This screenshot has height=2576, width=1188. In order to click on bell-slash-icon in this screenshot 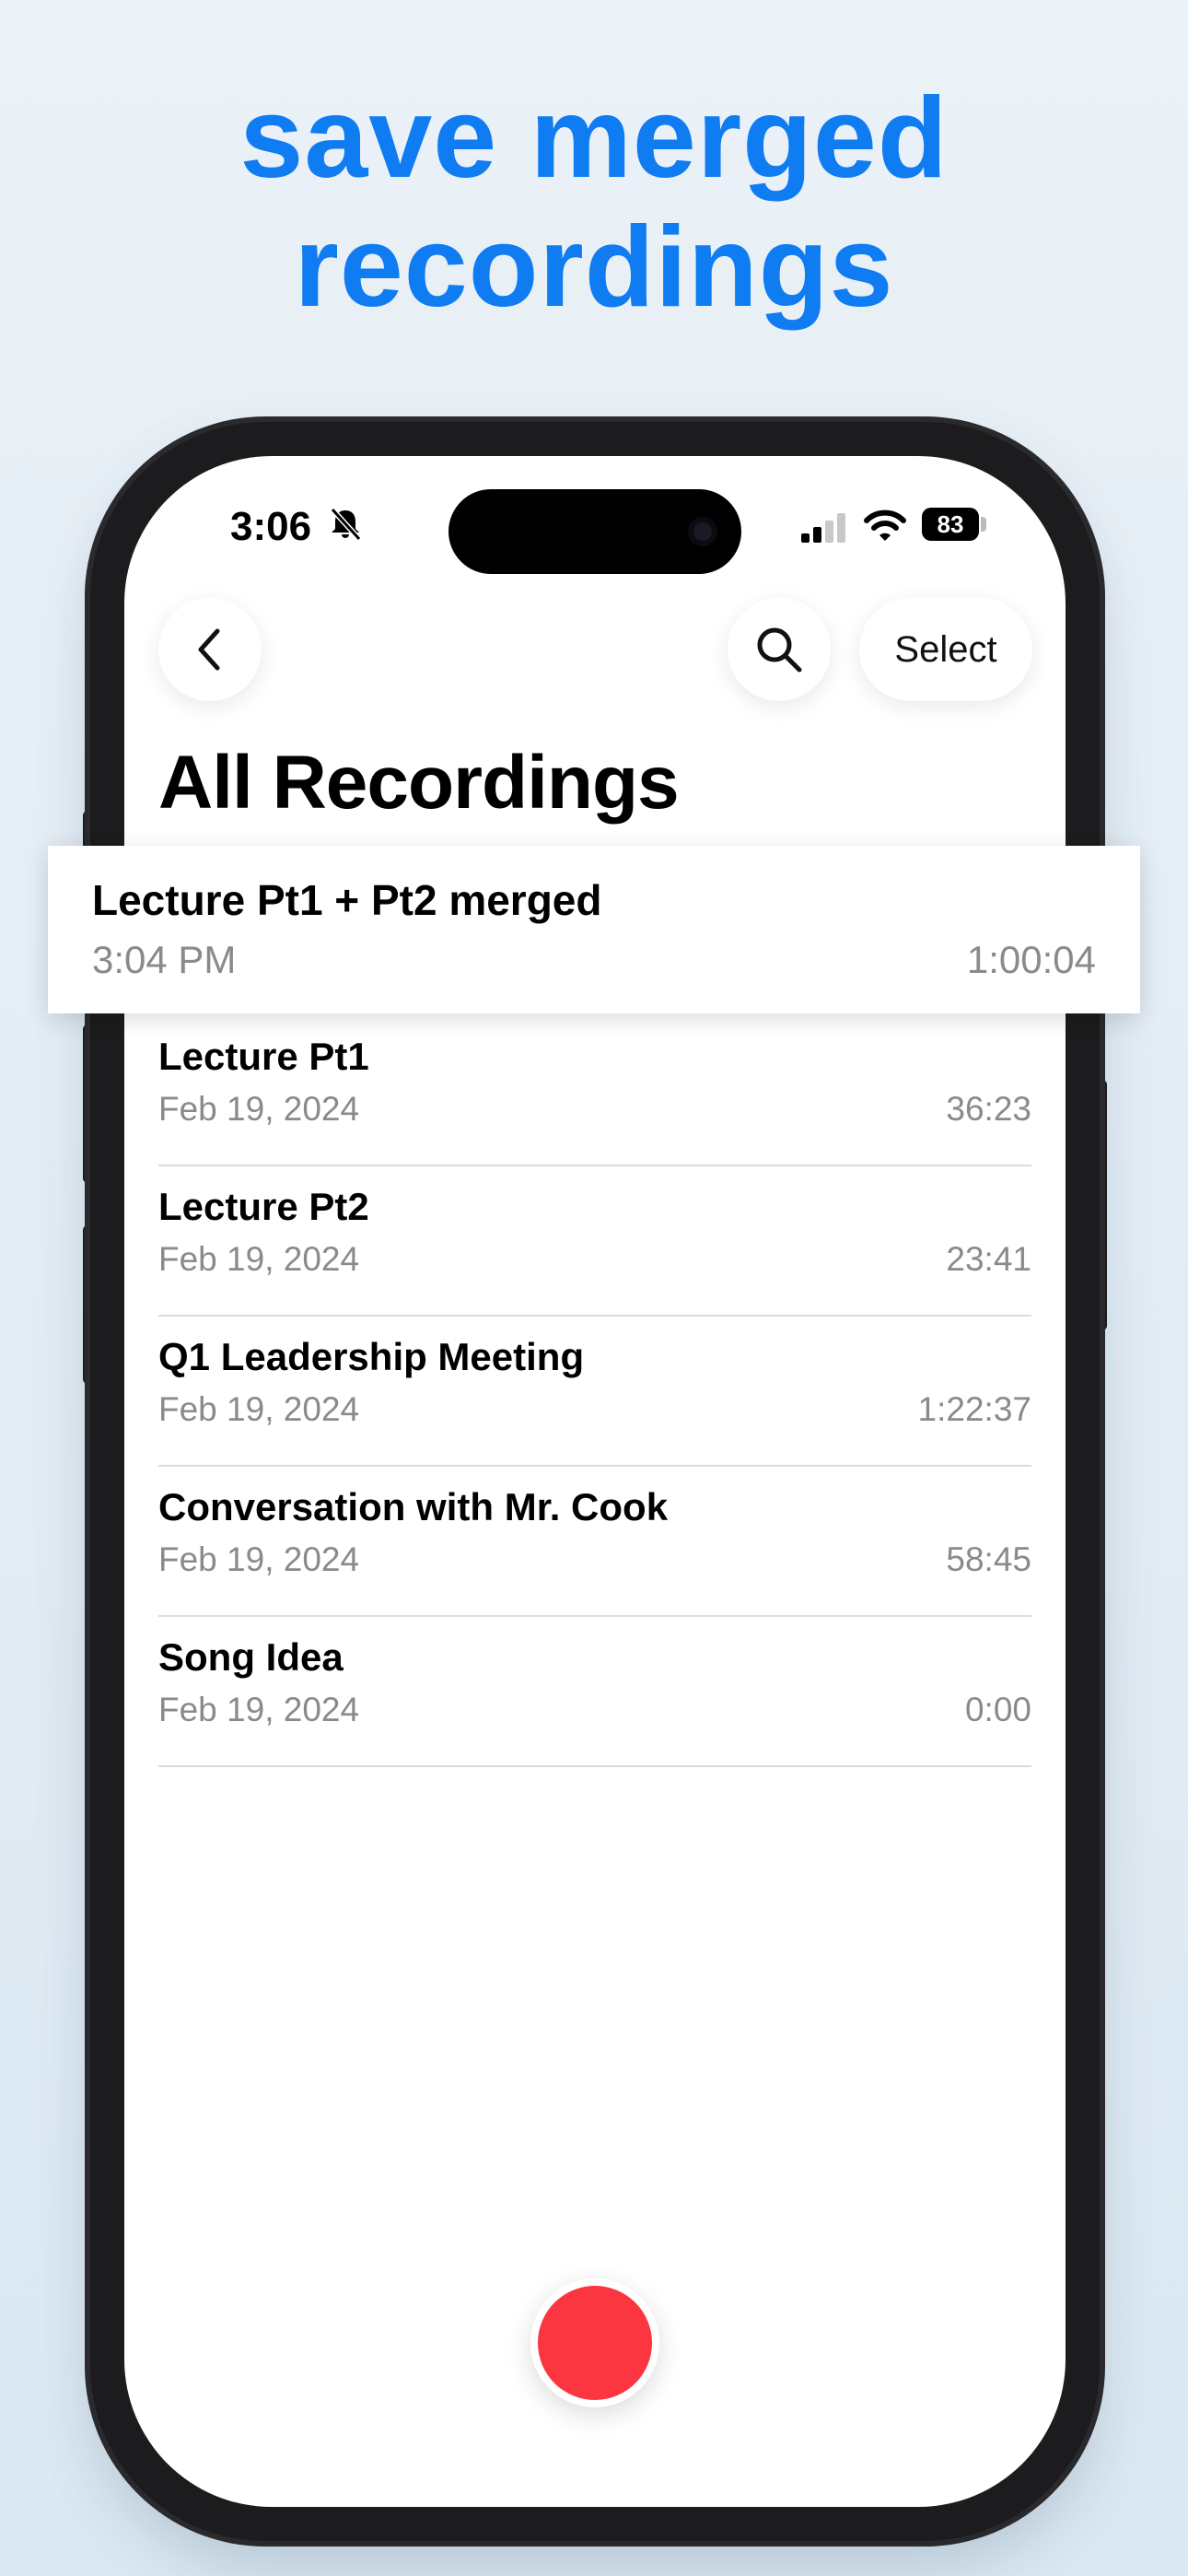, I will do `click(346, 524)`.